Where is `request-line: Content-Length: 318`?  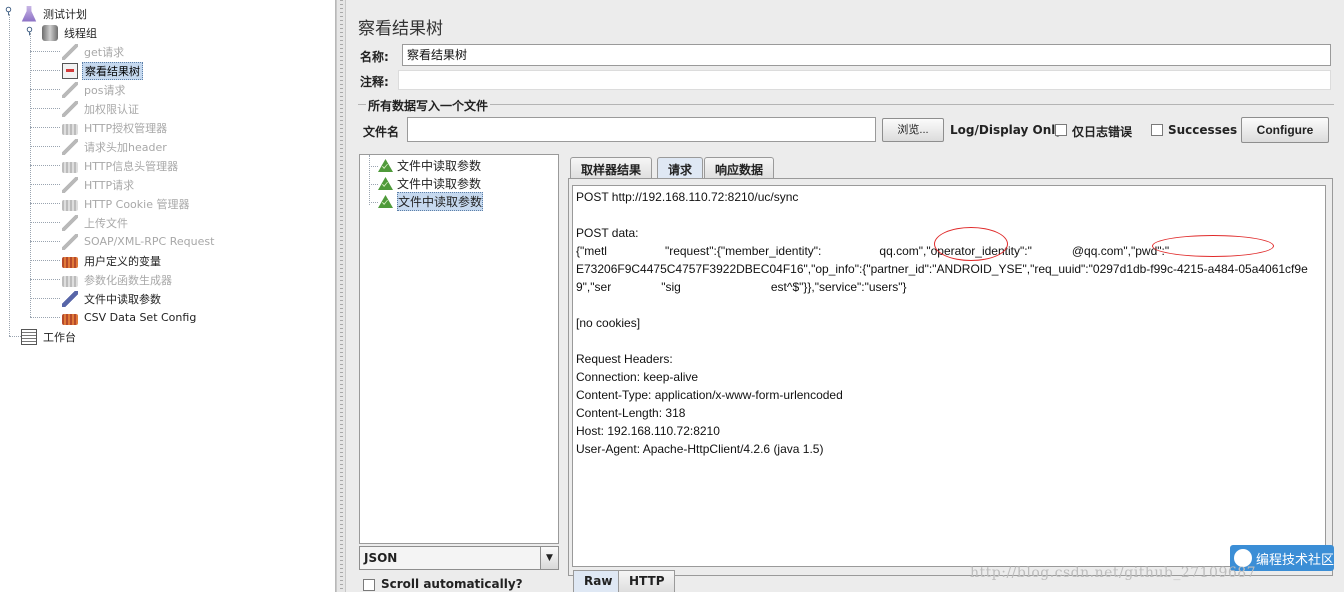 request-line: Content-Length: 318 is located at coordinates (631, 413).